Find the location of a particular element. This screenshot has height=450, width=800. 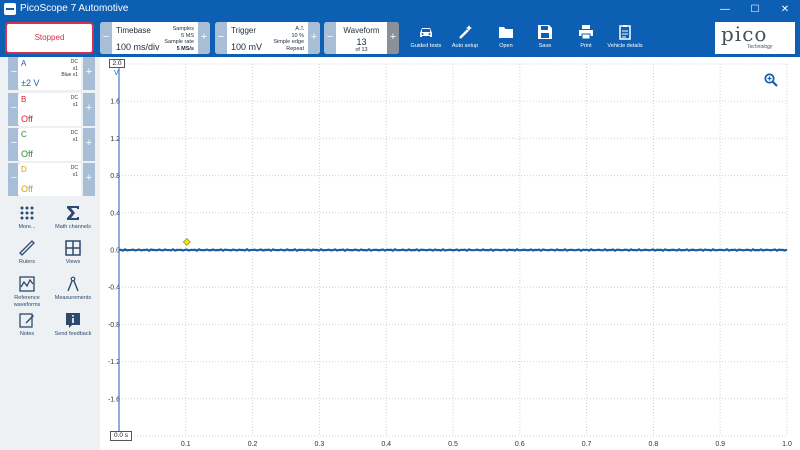

channel-a-range: ±2 V is located at coordinates (30, 83).